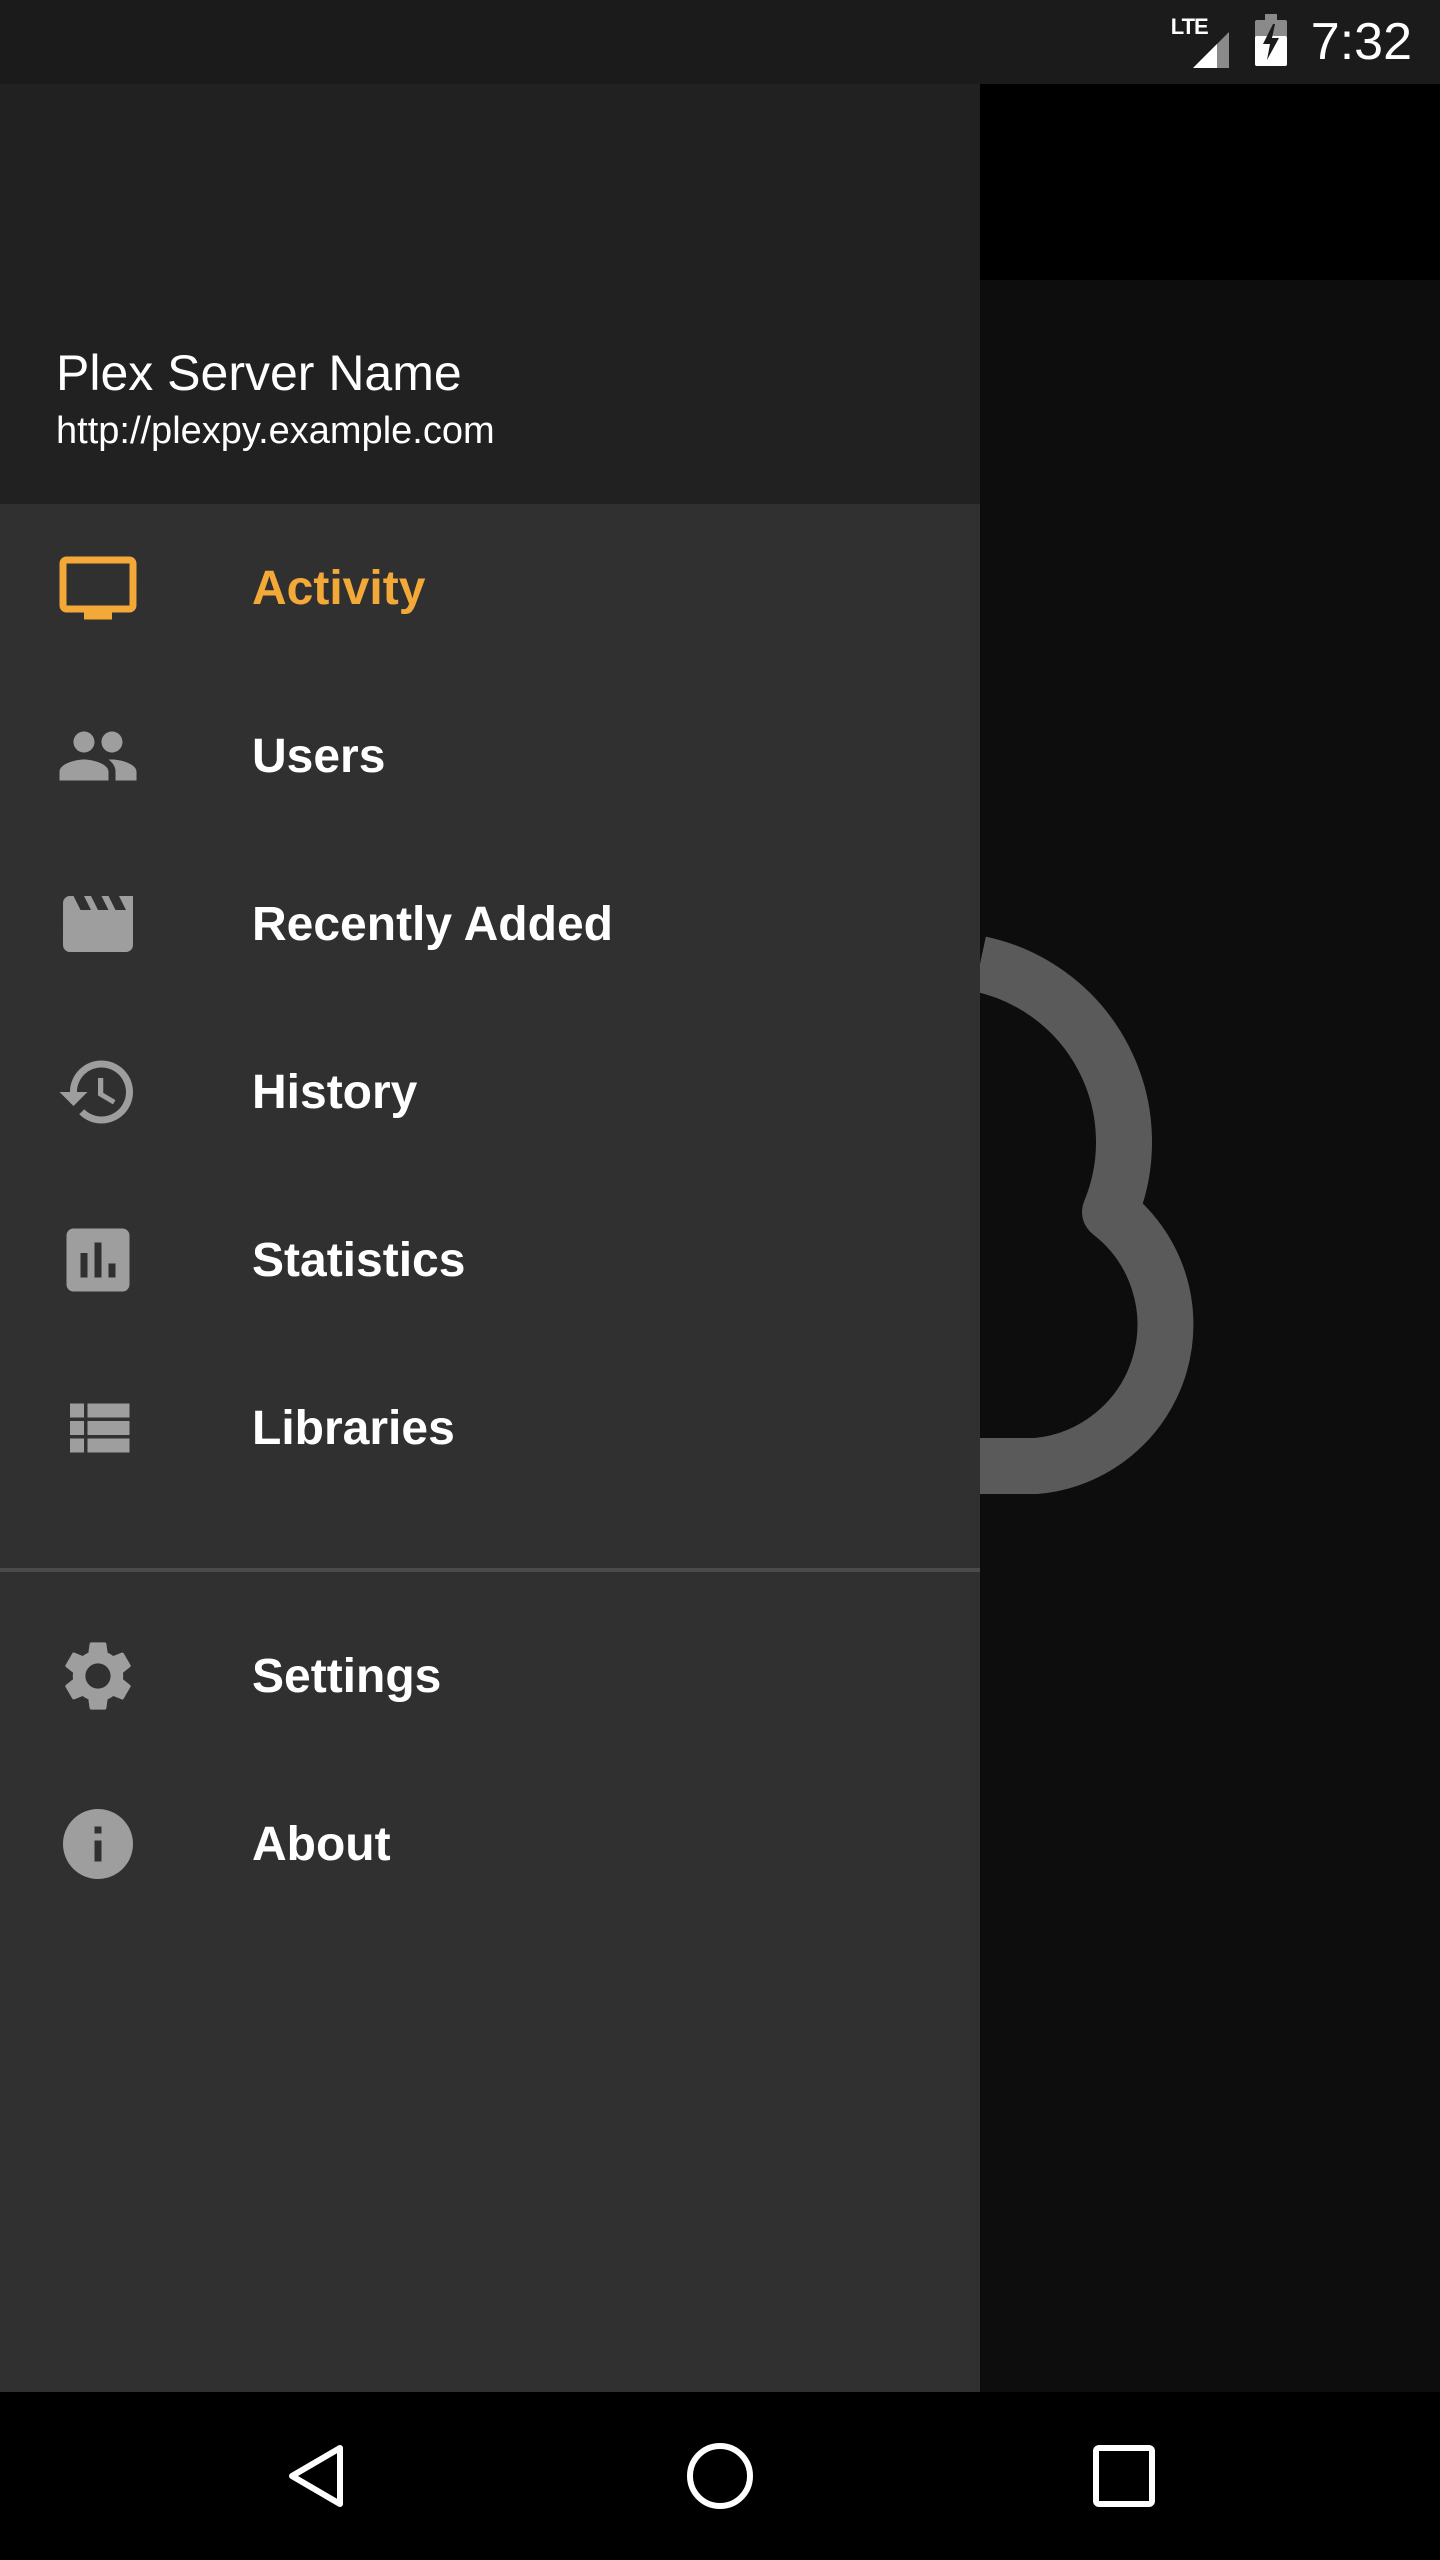 This screenshot has width=1440, height=2560. What do you see at coordinates (98, 1676) in the screenshot?
I see `gear-icon` at bounding box center [98, 1676].